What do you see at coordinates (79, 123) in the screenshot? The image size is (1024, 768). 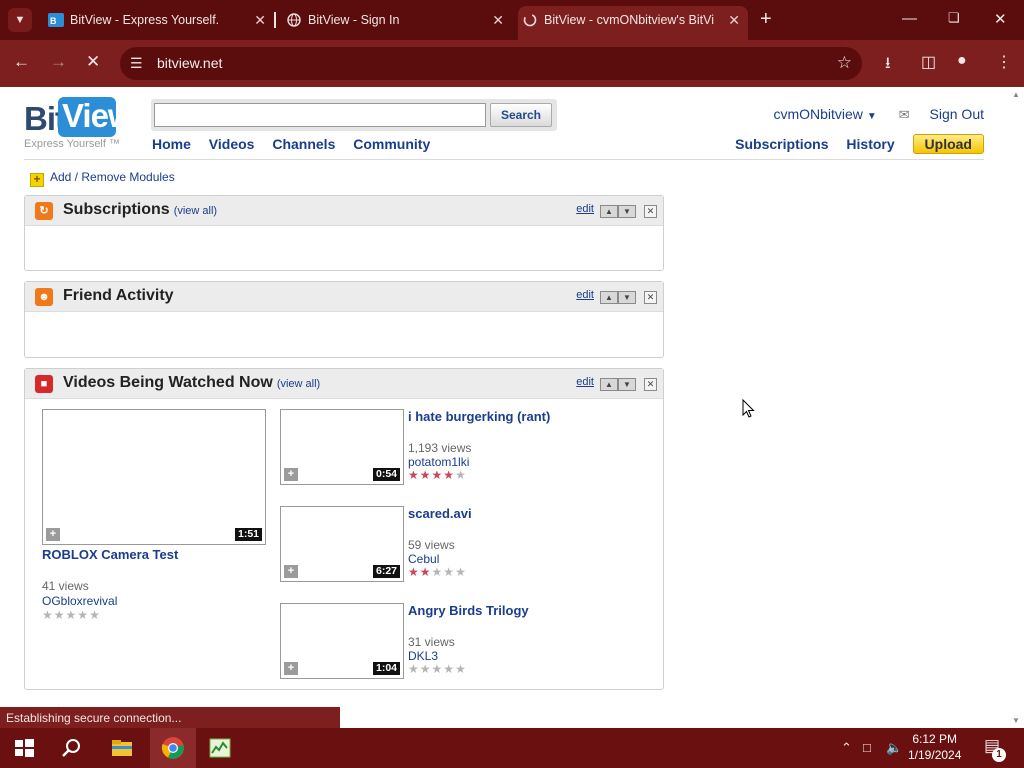 I see `bitview-logo: Bit View Express Yourself ™` at bounding box center [79, 123].